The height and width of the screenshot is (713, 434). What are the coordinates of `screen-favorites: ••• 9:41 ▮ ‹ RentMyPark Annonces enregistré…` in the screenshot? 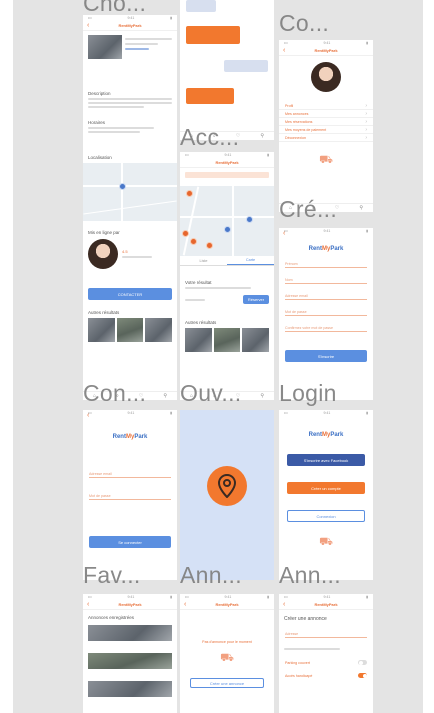 It's located at (130, 653).